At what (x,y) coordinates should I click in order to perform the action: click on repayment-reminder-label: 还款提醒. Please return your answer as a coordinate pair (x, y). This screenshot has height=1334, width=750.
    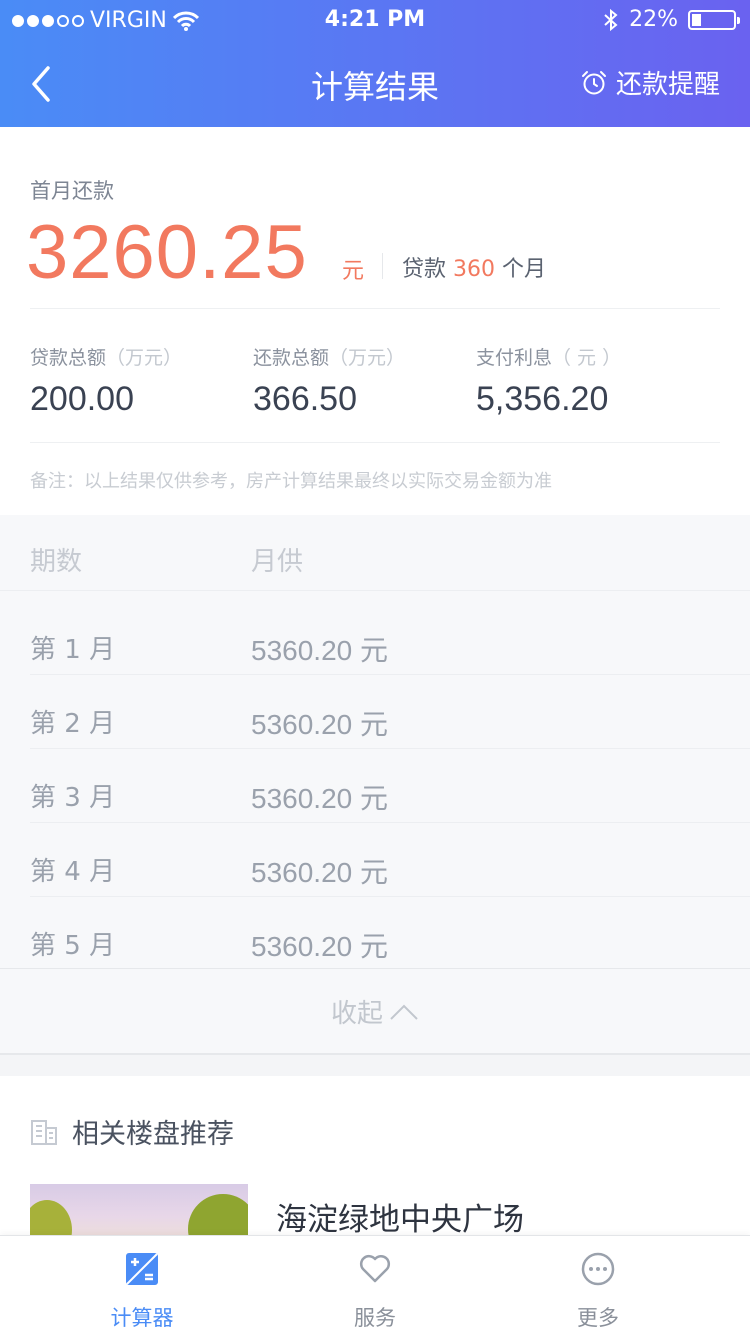
    Looking at the image, I should click on (667, 85).